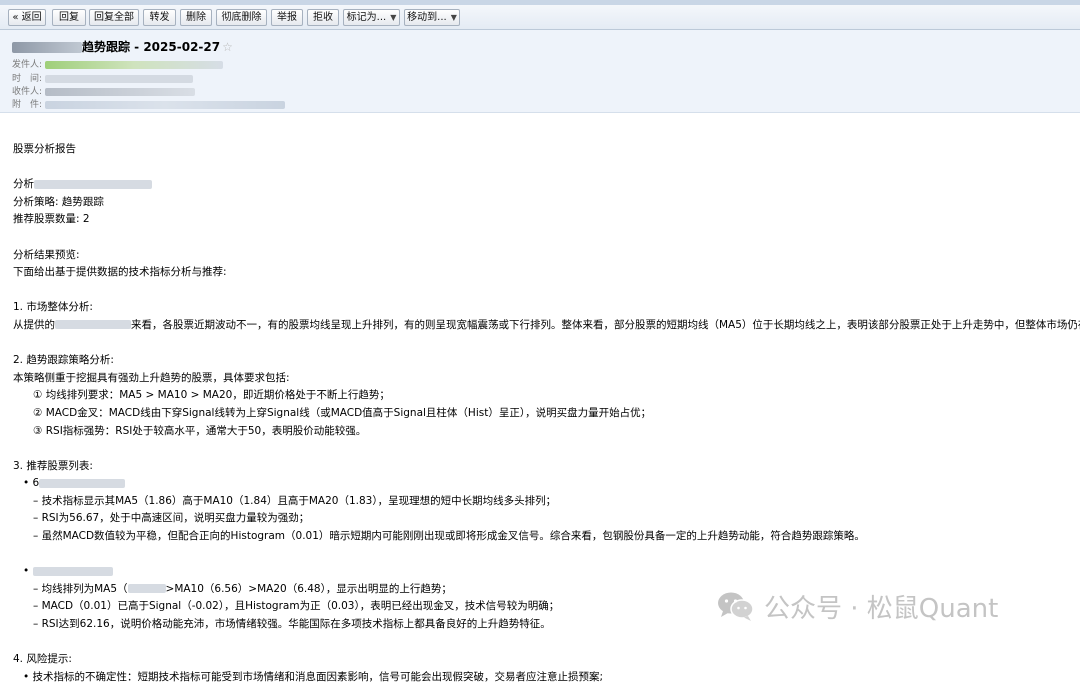  What do you see at coordinates (120, 272) in the screenshot?
I see `preview-desc: 下面给出基于提供数据的技术指标分析与推荐:` at bounding box center [120, 272].